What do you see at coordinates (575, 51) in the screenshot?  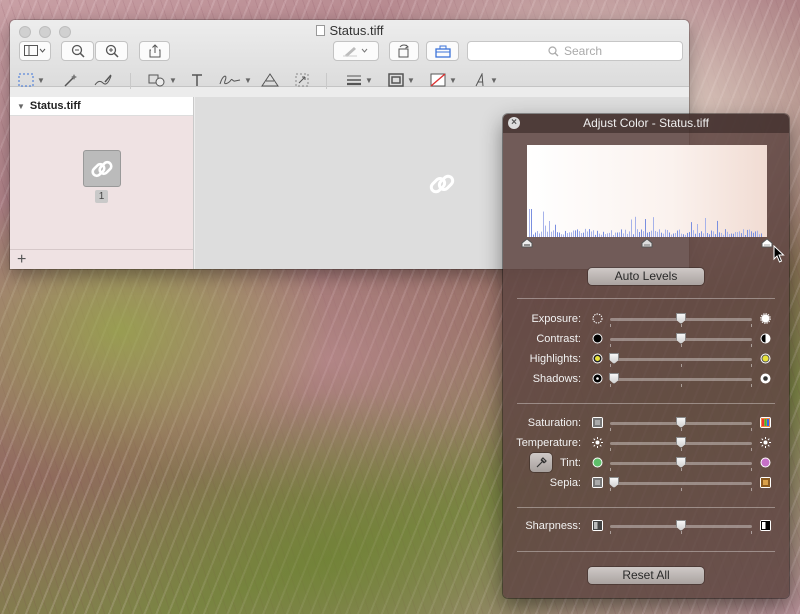 I see `search-input: Search` at bounding box center [575, 51].